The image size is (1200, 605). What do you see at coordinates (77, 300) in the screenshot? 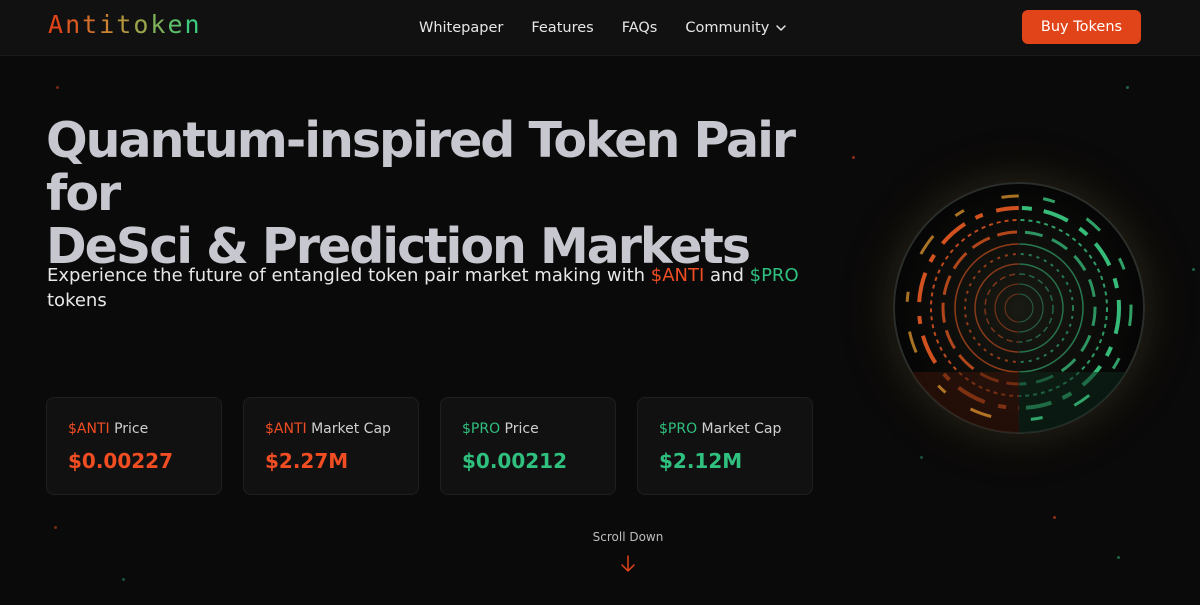
I see `subtitle-suffix: tokens` at bounding box center [77, 300].